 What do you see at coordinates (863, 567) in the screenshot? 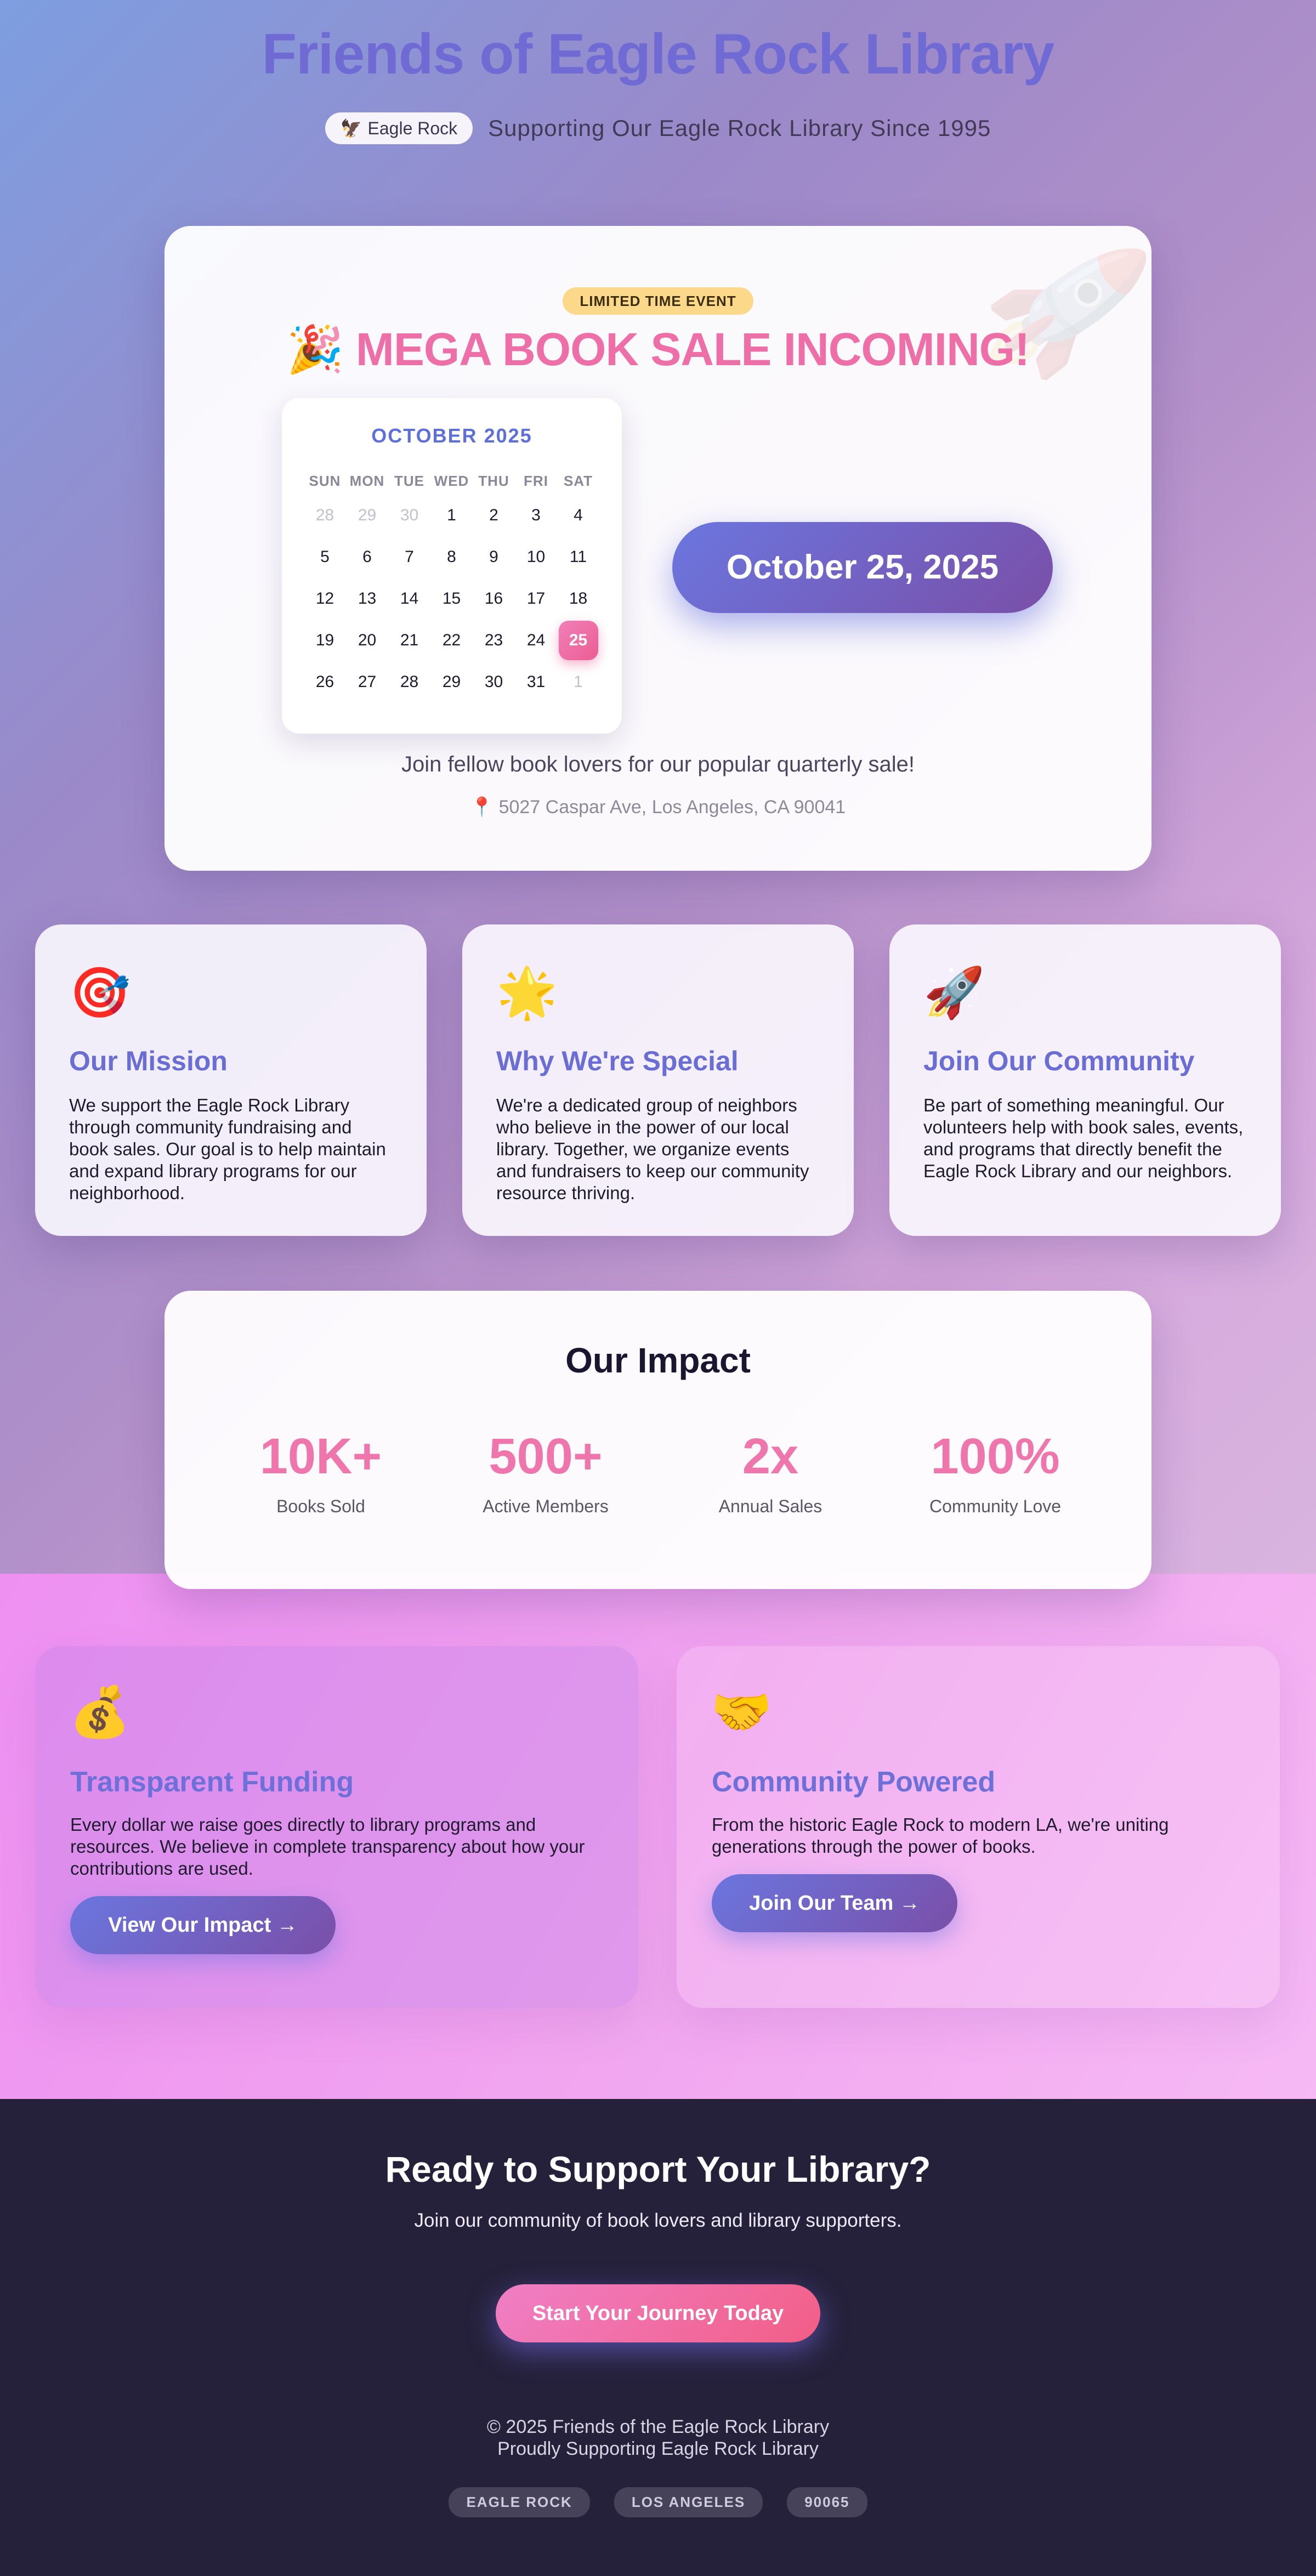
I see `event-date-pill: October 25, 2025` at bounding box center [863, 567].